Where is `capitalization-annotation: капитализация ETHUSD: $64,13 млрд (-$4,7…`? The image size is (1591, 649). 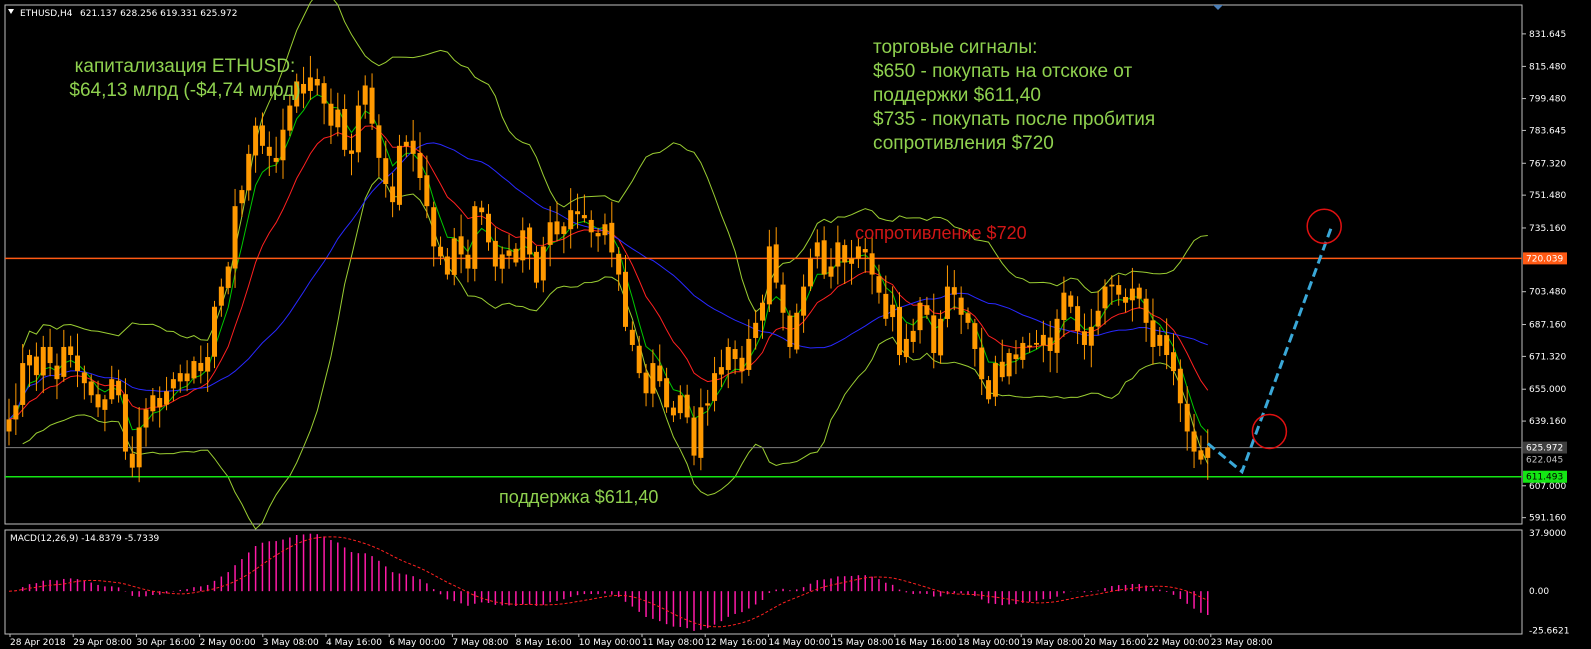 capitalization-annotation: капитализация ETHUSD: $64,13 млрд (-$4,7… is located at coordinates (185, 79).